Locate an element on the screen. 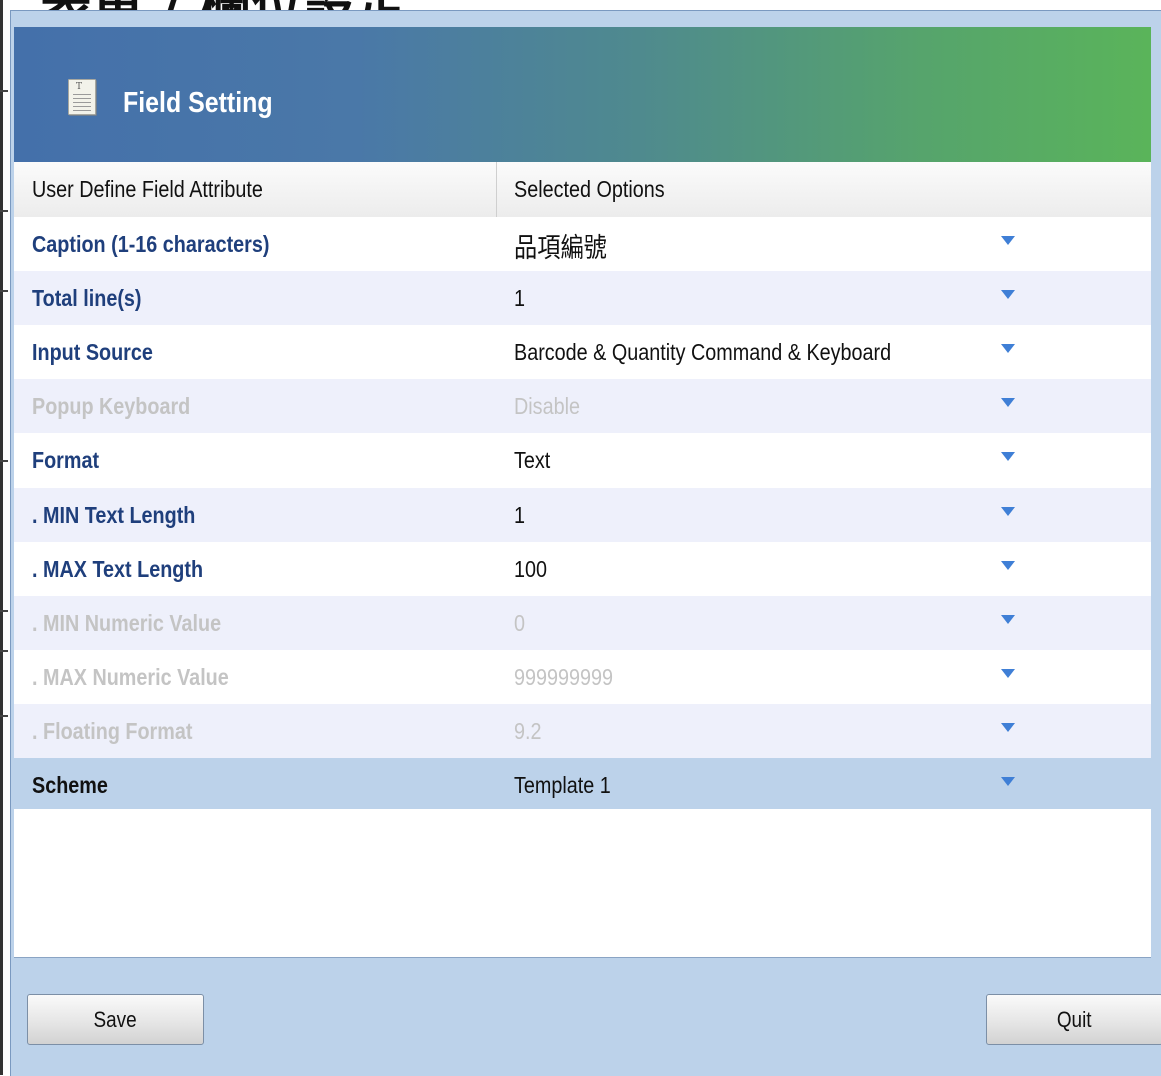 This screenshot has width=1161, height=1076. table-row: Caption (1-16 characters) 品項編號 is located at coordinates (582, 244).